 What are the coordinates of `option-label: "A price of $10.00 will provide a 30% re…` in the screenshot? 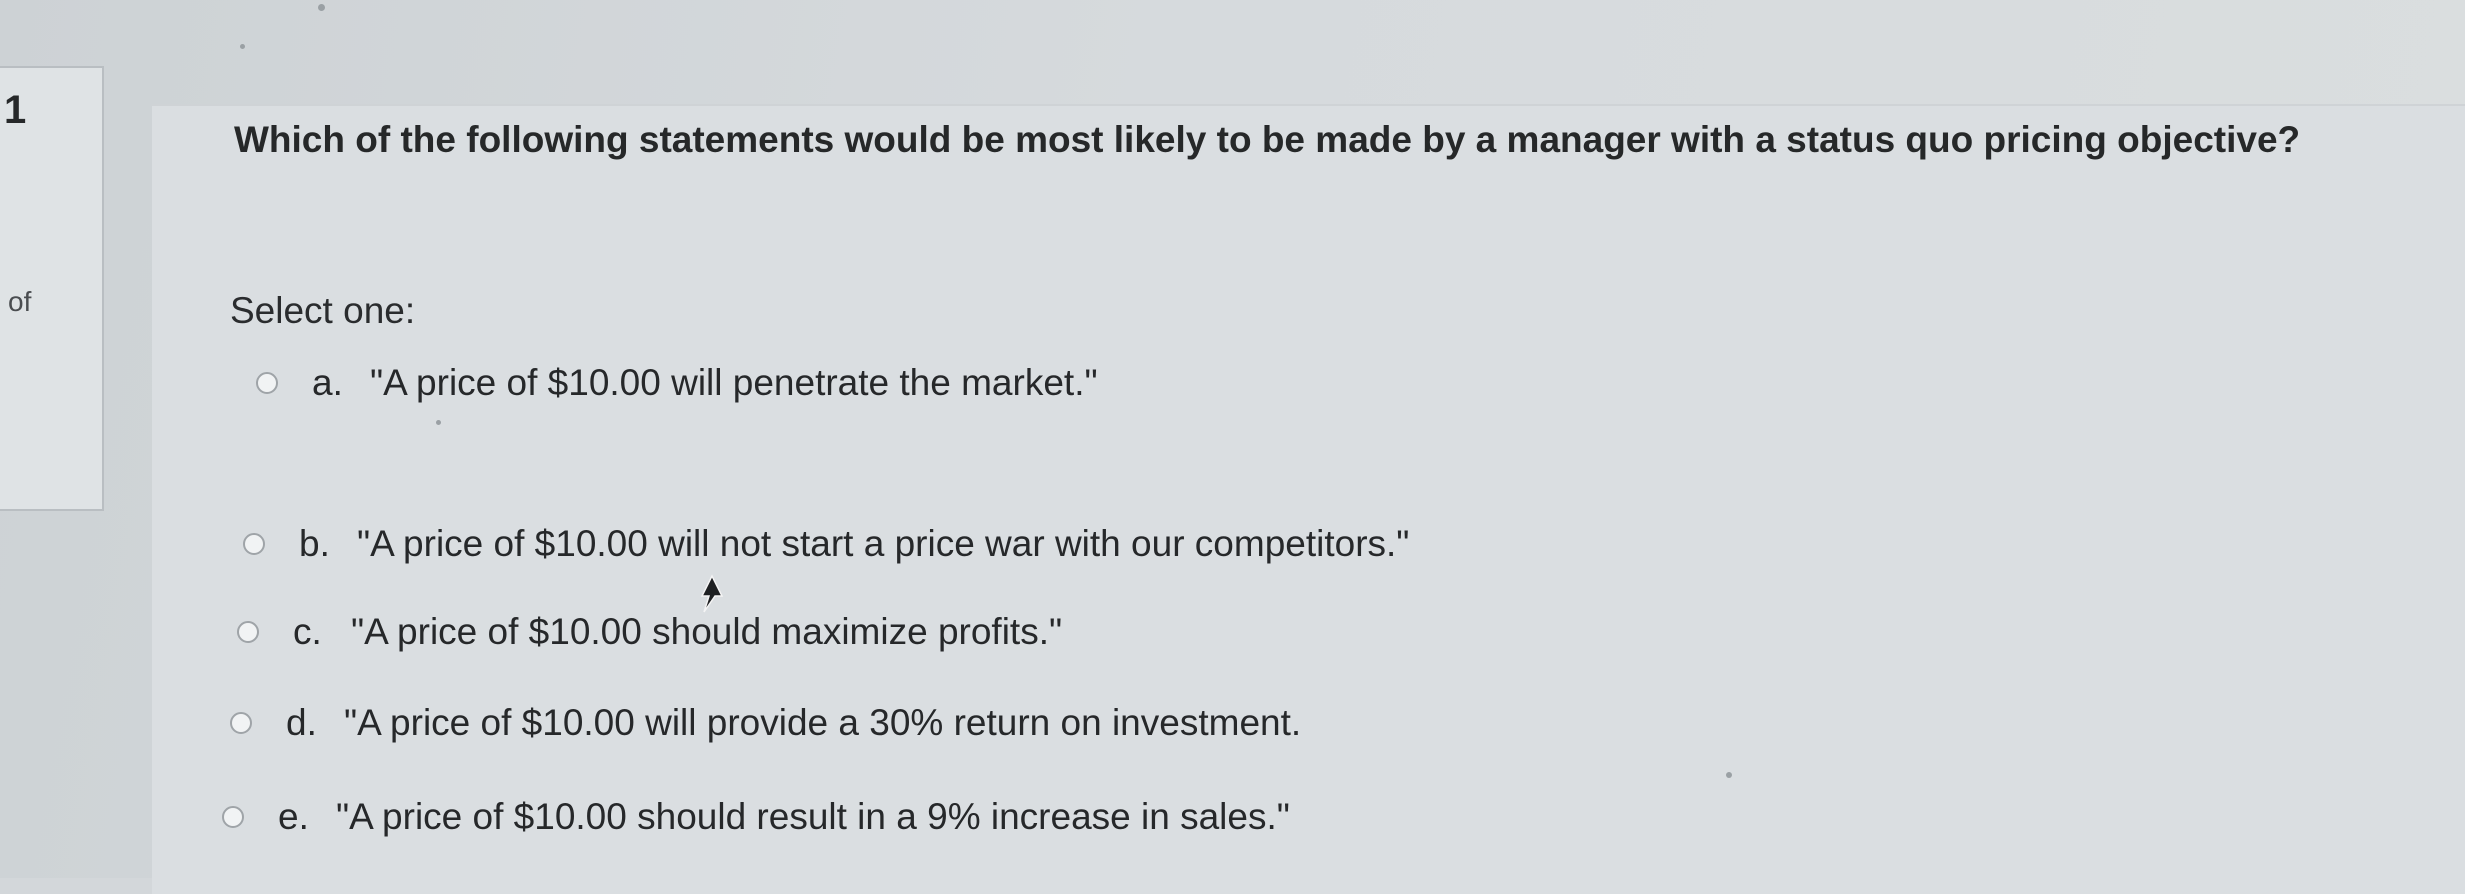 It's located at (822, 723).